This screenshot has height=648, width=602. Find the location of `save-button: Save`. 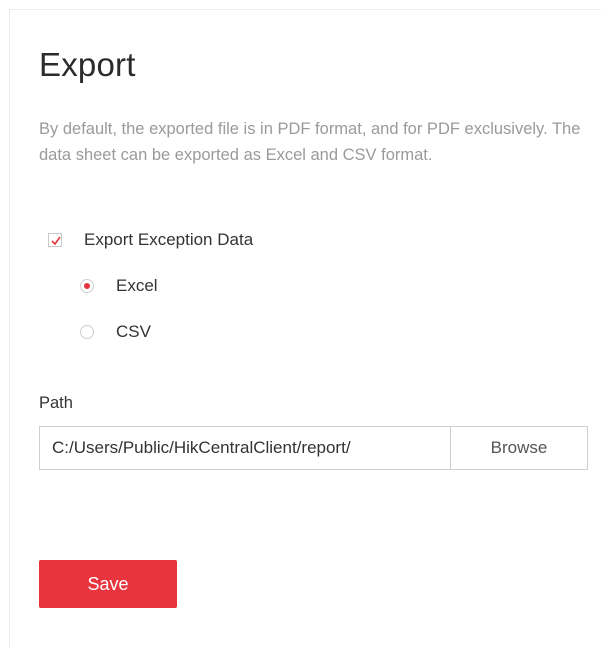

save-button: Save is located at coordinates (108, 584).